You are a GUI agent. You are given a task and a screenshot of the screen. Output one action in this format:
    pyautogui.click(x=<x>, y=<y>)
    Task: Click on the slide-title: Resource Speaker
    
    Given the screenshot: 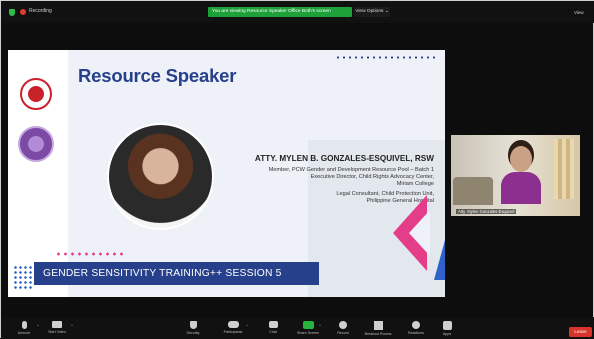 What is the action you would take?
    pyautogui.click(x=157, y=75)
    